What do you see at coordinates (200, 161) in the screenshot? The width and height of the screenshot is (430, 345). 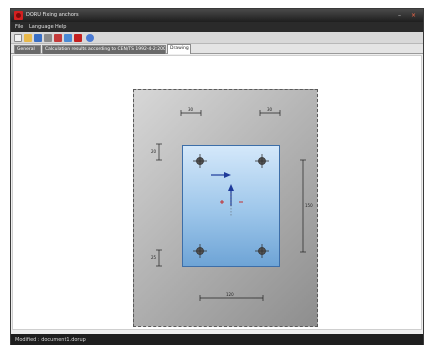 I see `anchor-top-left` at bounding box center [200, 161].